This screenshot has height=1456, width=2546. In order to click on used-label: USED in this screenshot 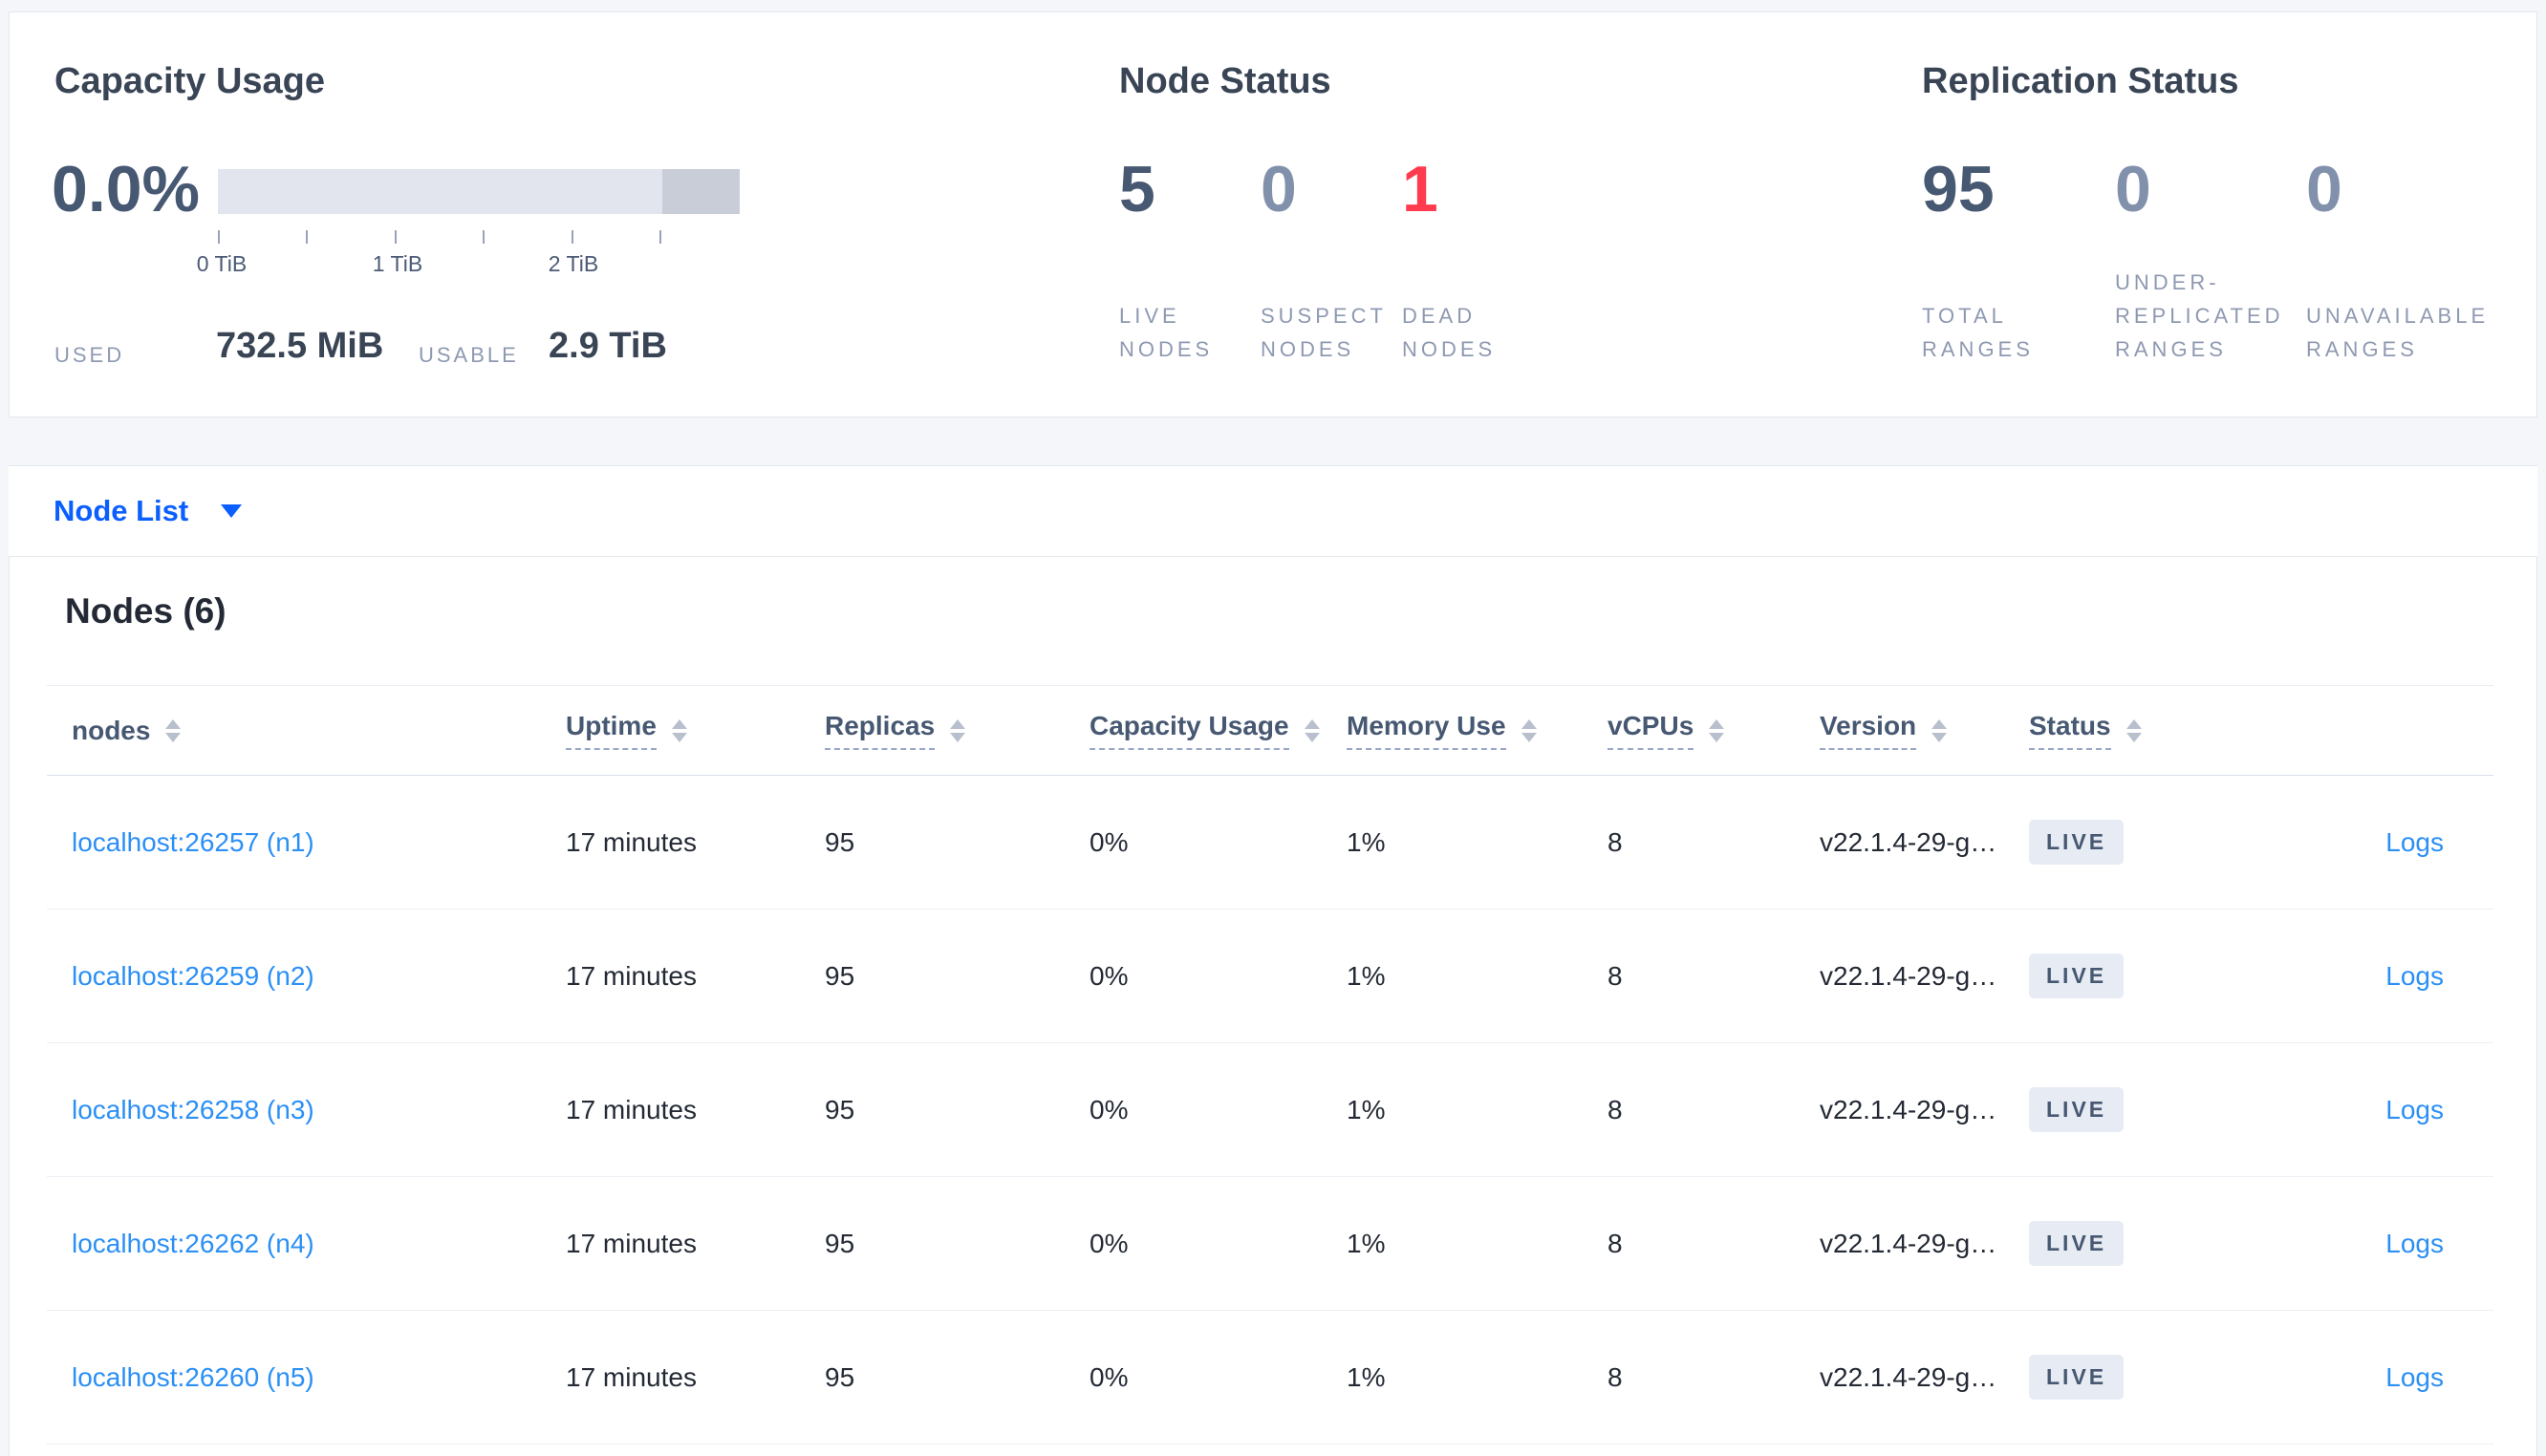, I will do `click(89, 355)`.